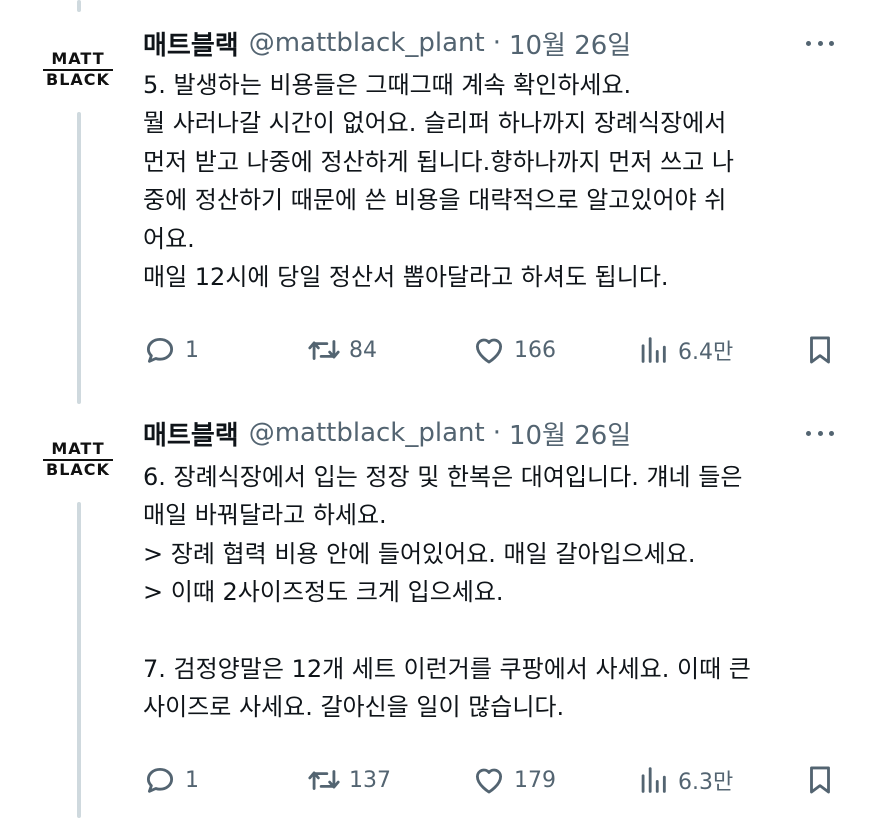  Describe the element at coordinates (443, 477) in the screenshot. I see `tweet-line: 6. 장례식장에서 입는 정장 및 한복은 대여입니다. 걔네 들은` at that location.